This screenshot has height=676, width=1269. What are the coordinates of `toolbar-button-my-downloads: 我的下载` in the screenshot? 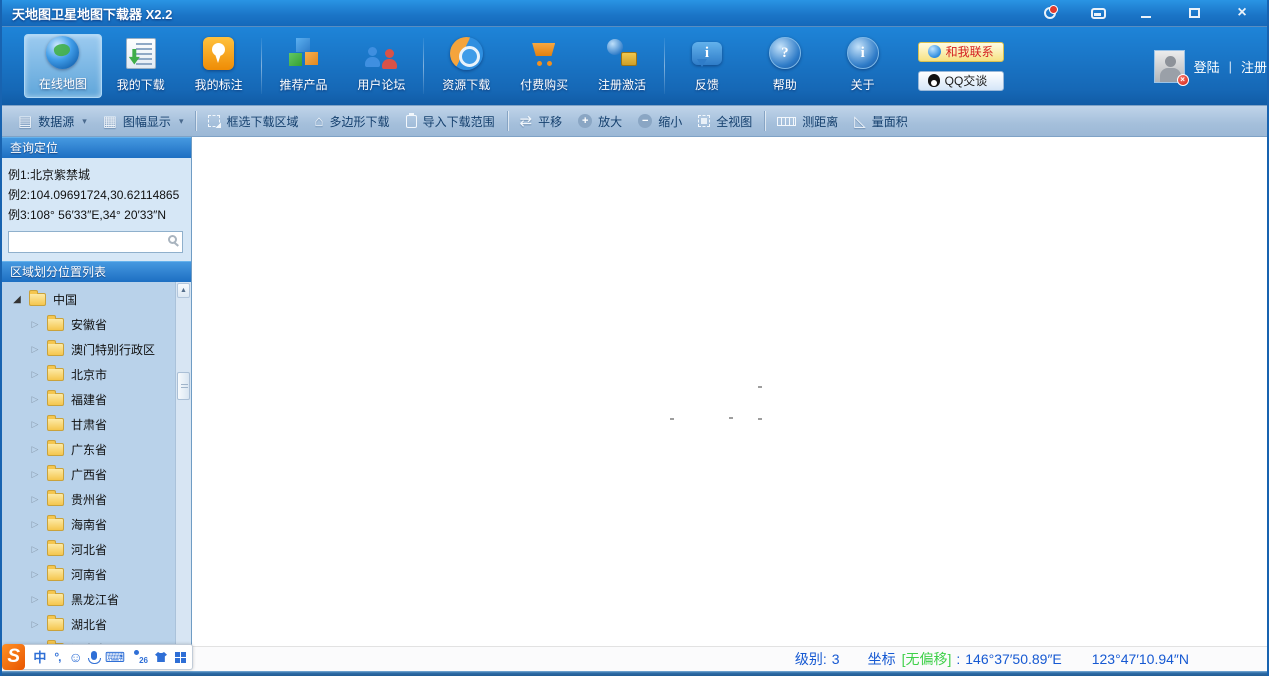 It's located at (141, 66).